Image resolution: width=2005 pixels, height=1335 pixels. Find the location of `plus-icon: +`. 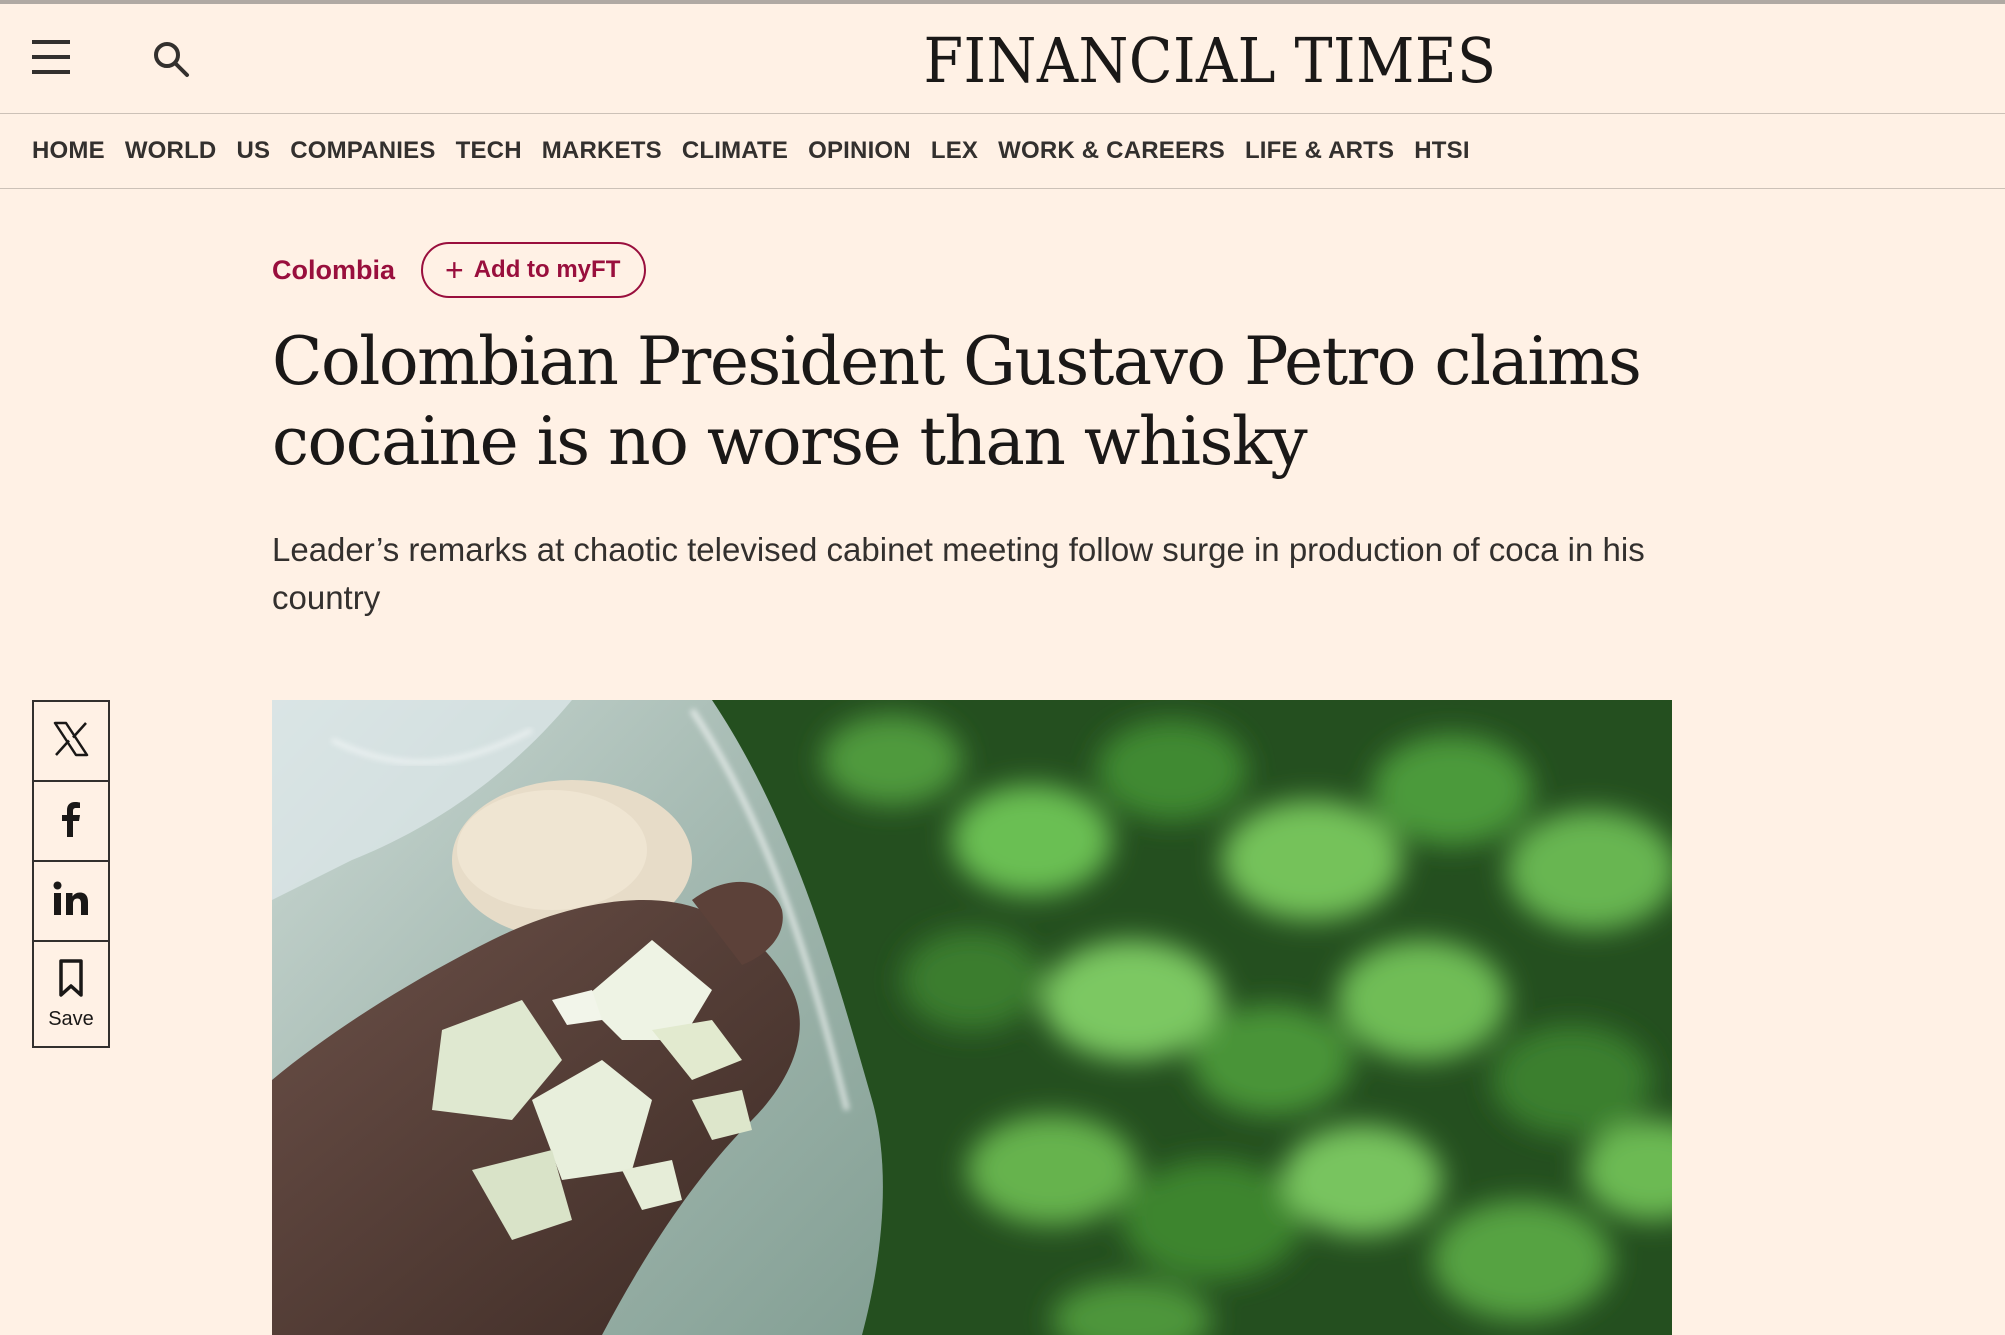

plus-icon: + is located at coordinates (454, 270).